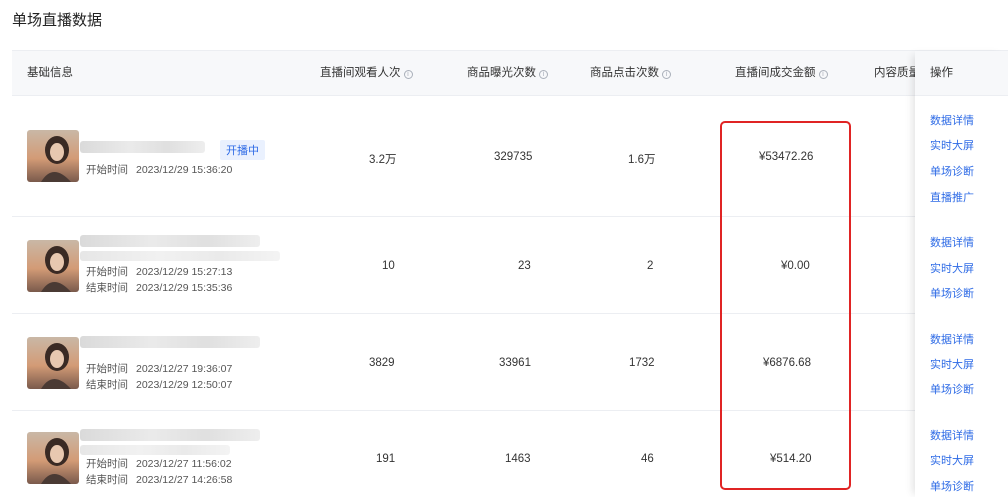 The image size is (1008, 497). What do you see at coordinates (360, 73) in the screenshot?
I see `header-viewers-label: 直播间观看人次` at bounding box center [360, 73].